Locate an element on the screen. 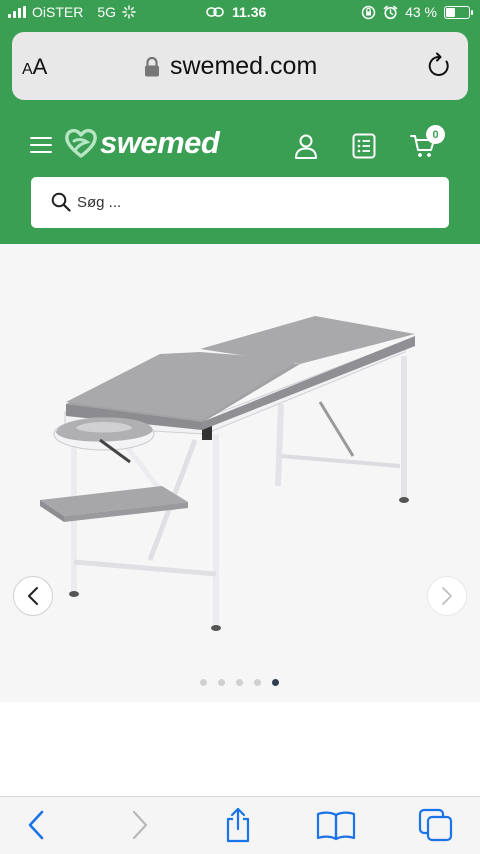  account-button is located at coordinates (306, 148).